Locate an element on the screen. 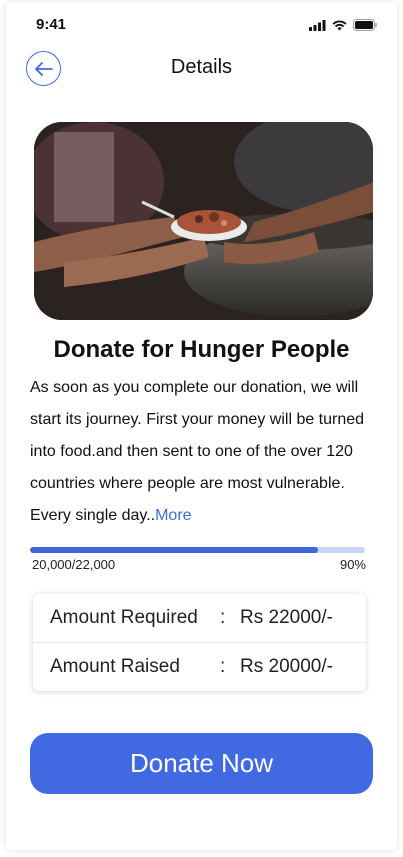 Image resolution: width=403 pixels, height=857 pixels. campaign-title: Donate for Hunger People is located at coordinates (201, 349).